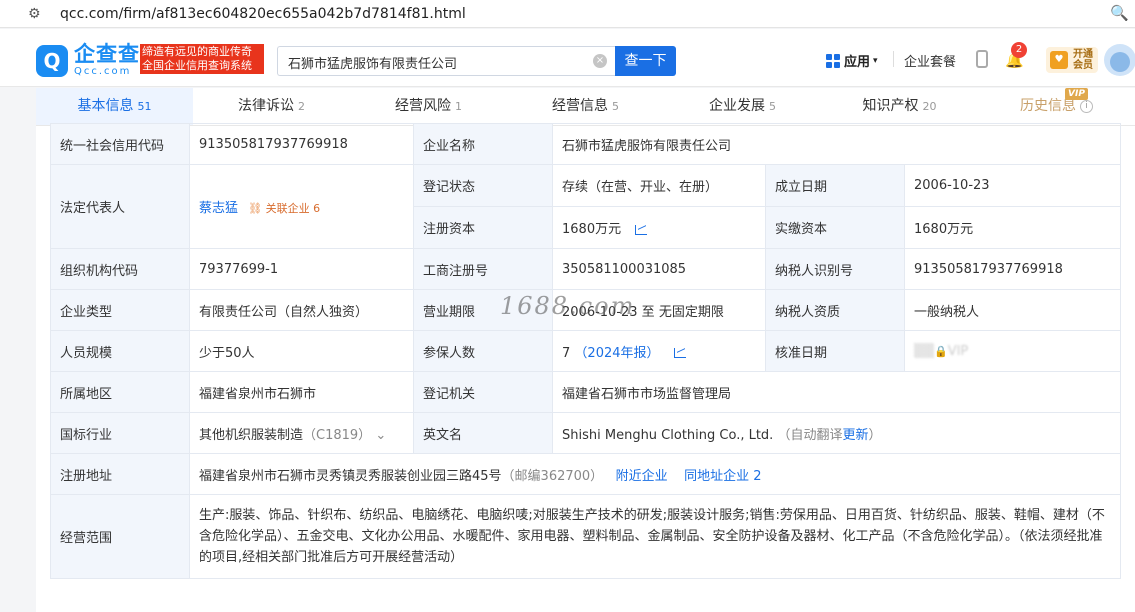 Image resolution: width=1135 pixels, height=612 pixels. I want to click on tab-label: 历史信息, so click(1048, 106).